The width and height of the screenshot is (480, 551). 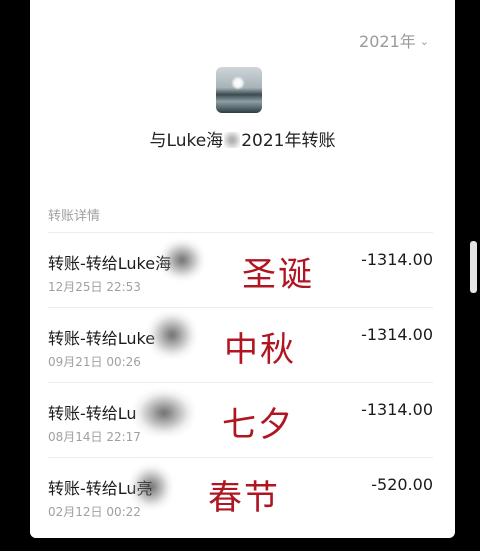 I want to click on transfer-name: 转账-转给Luke海, so click(x=110, y=263).